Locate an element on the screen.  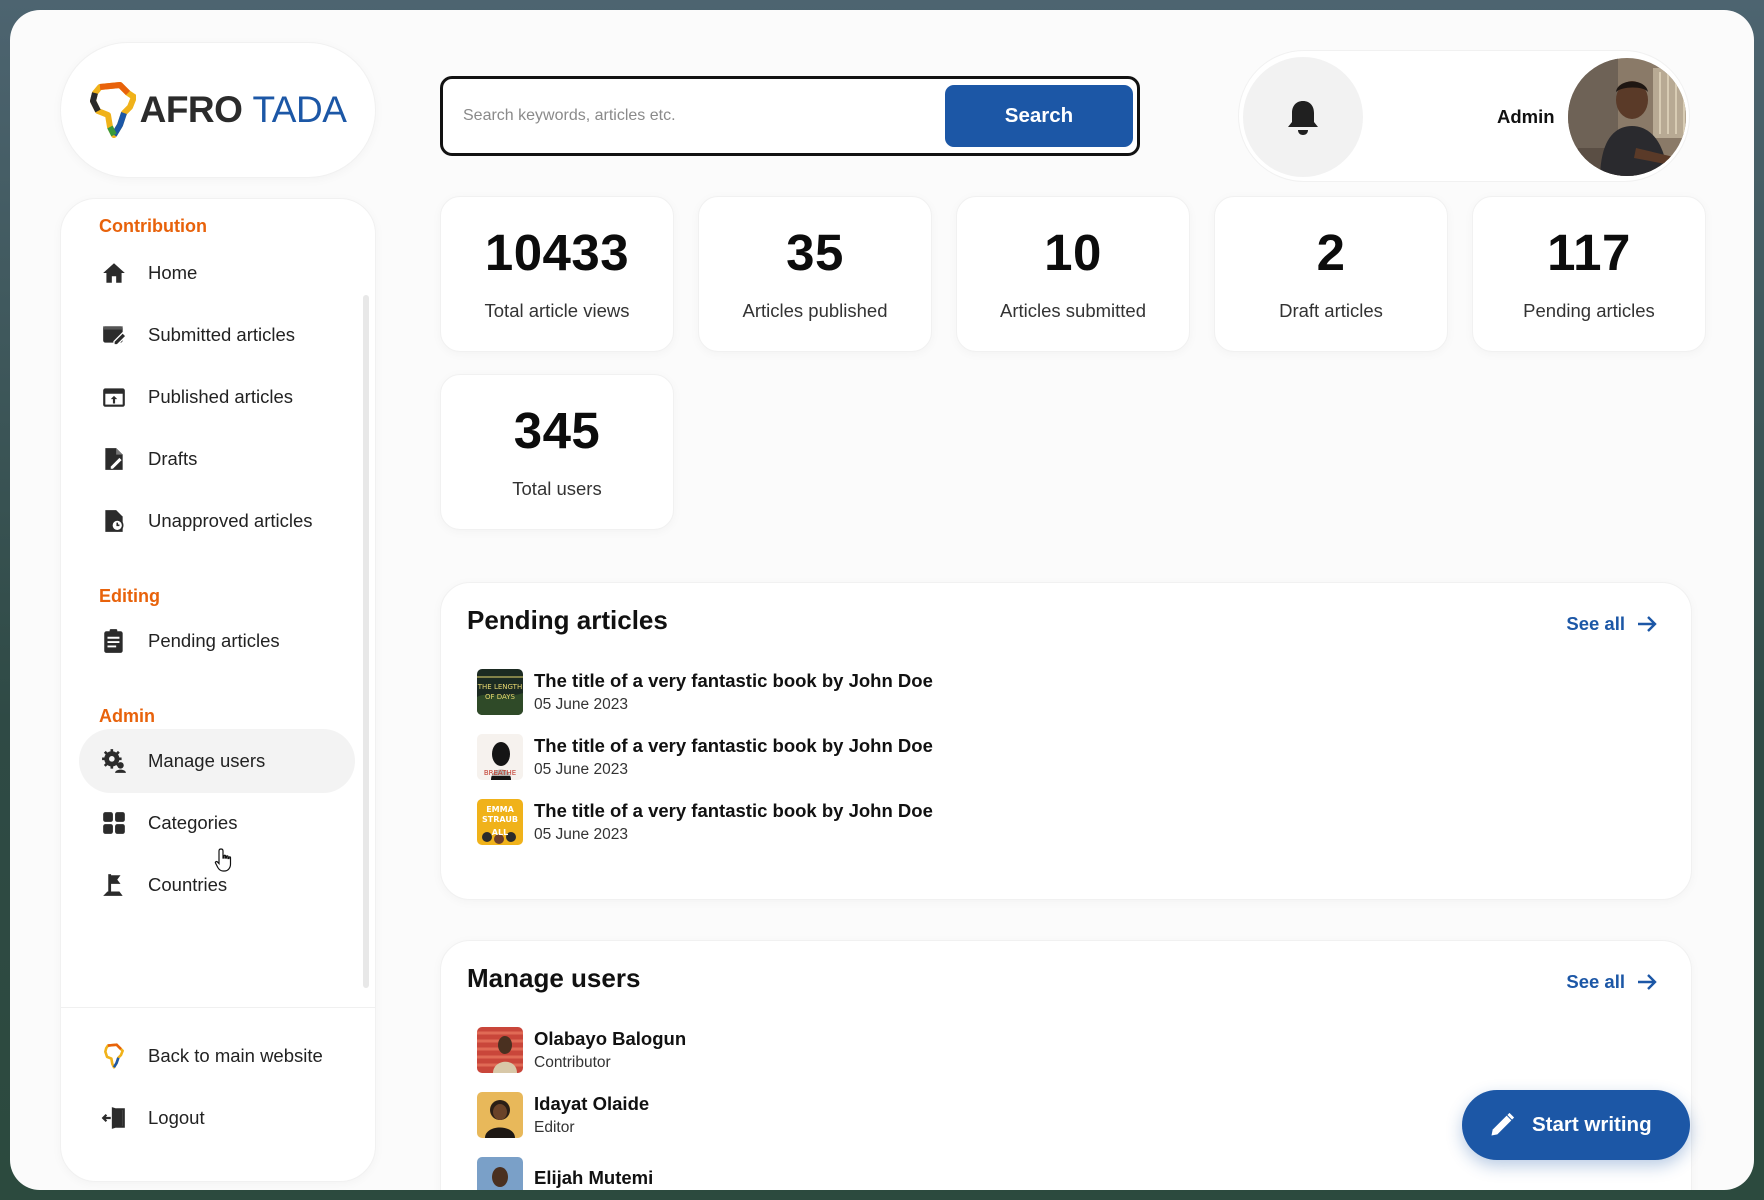
sidebar-item-label: Logout is located at coordinates (176, 1117).